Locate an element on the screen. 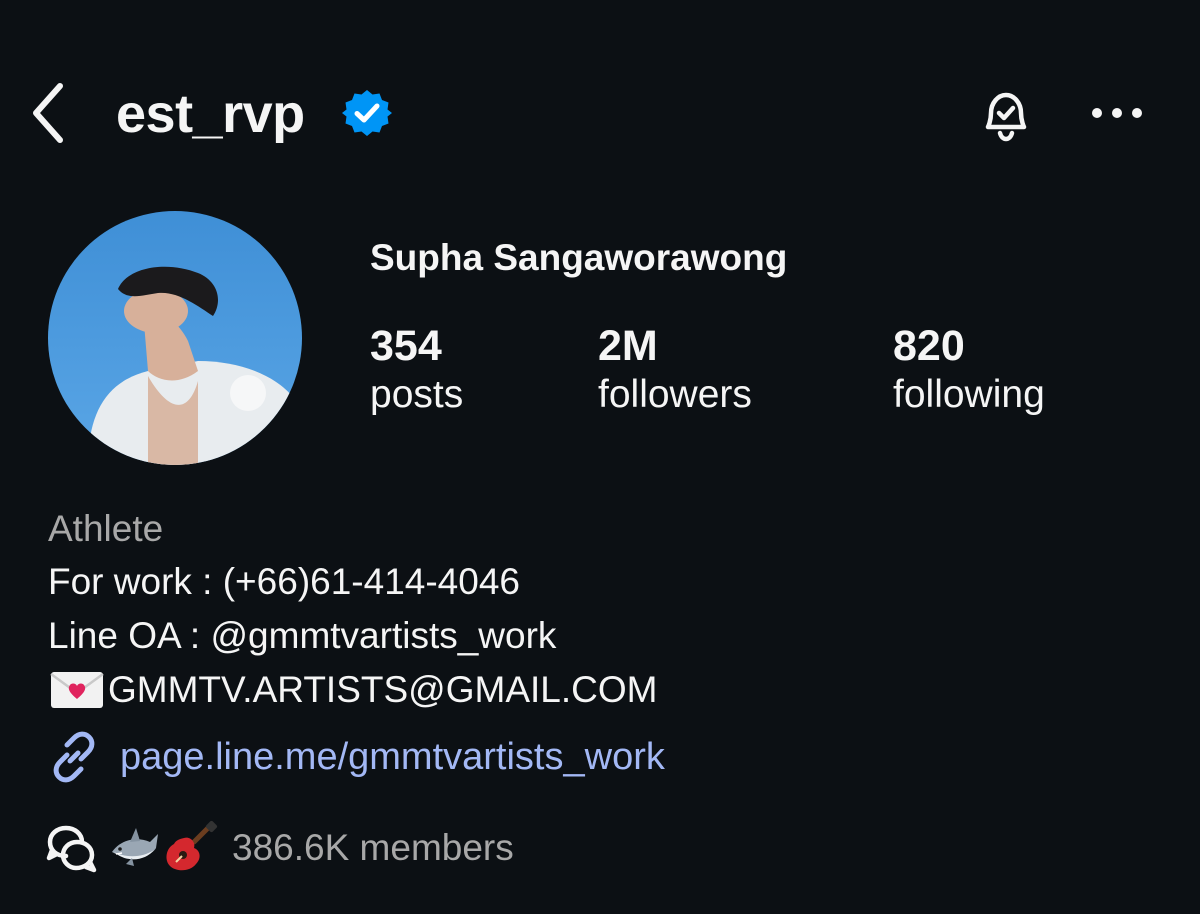 The height and width of the screenshot is (914, 1200). more-options-button is located at coordinates (1117, 113).